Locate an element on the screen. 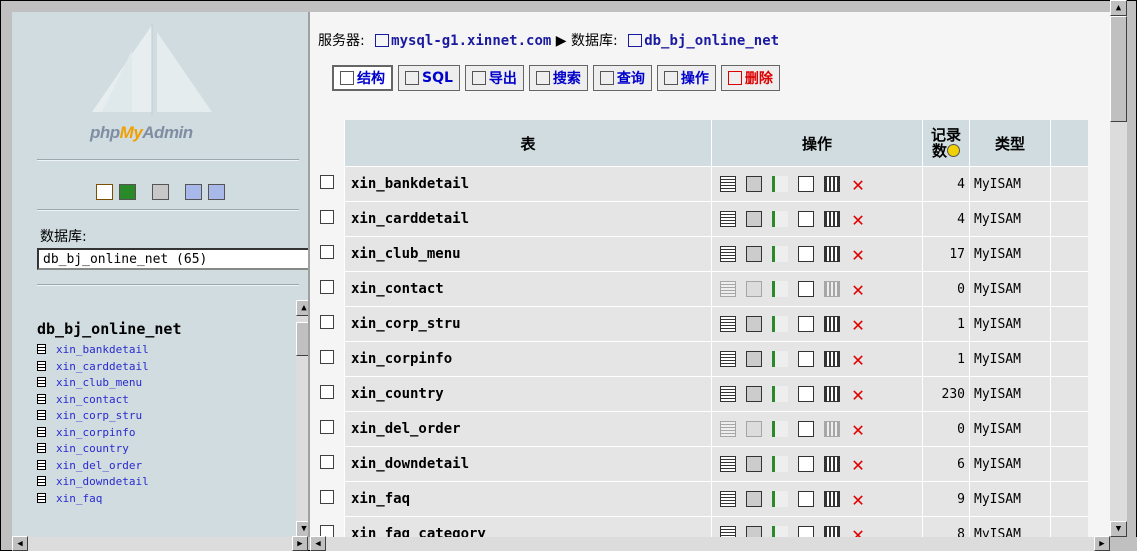  table-name: xin_downdetail is located at coordinates (527, 463).